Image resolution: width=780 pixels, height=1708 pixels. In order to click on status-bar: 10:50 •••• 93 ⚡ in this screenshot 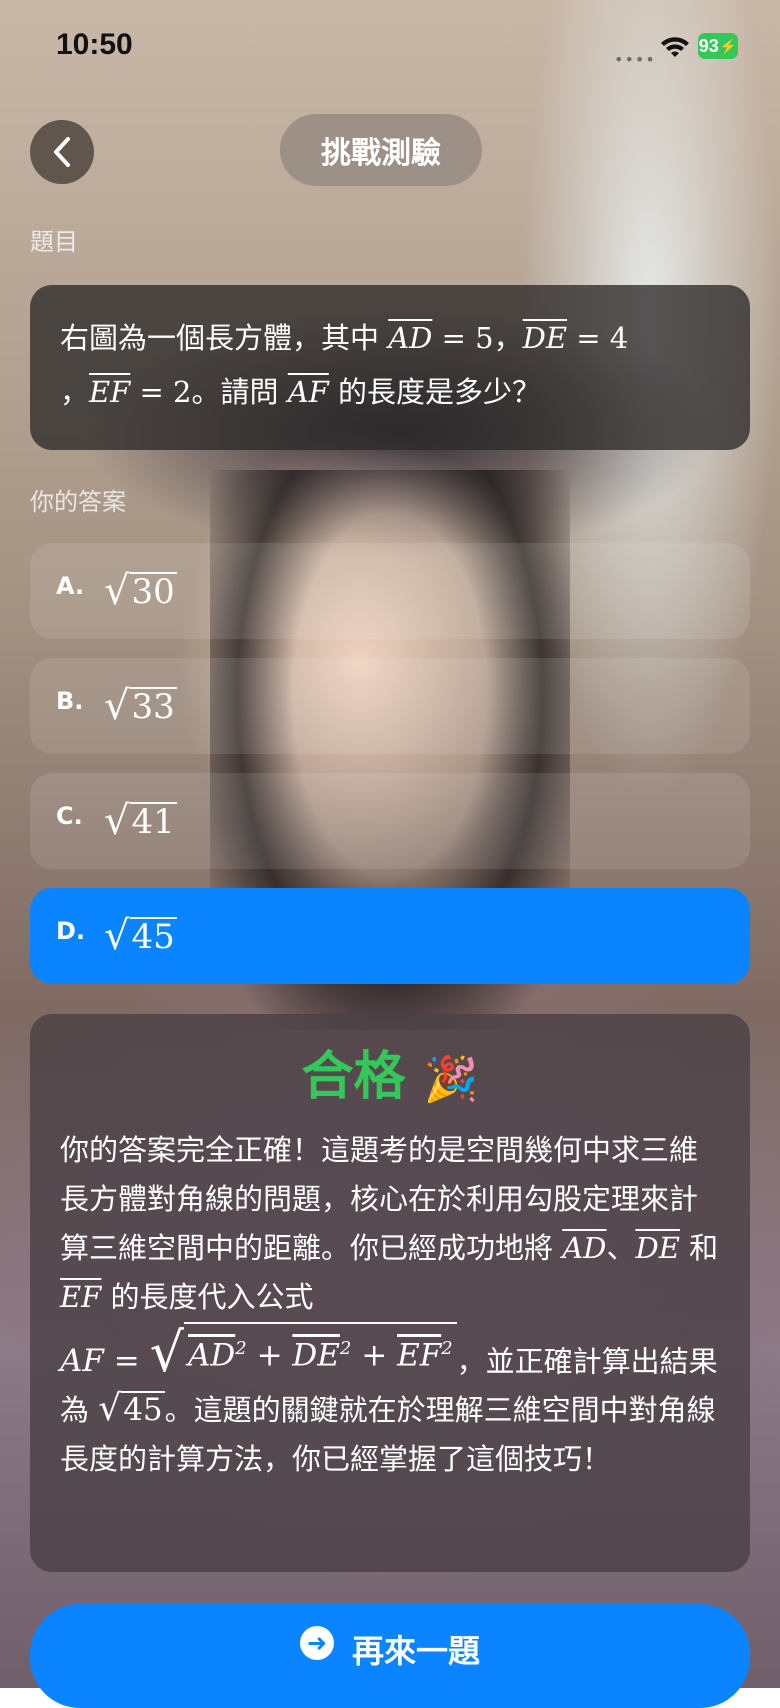, I will do `click(390, 45)`.